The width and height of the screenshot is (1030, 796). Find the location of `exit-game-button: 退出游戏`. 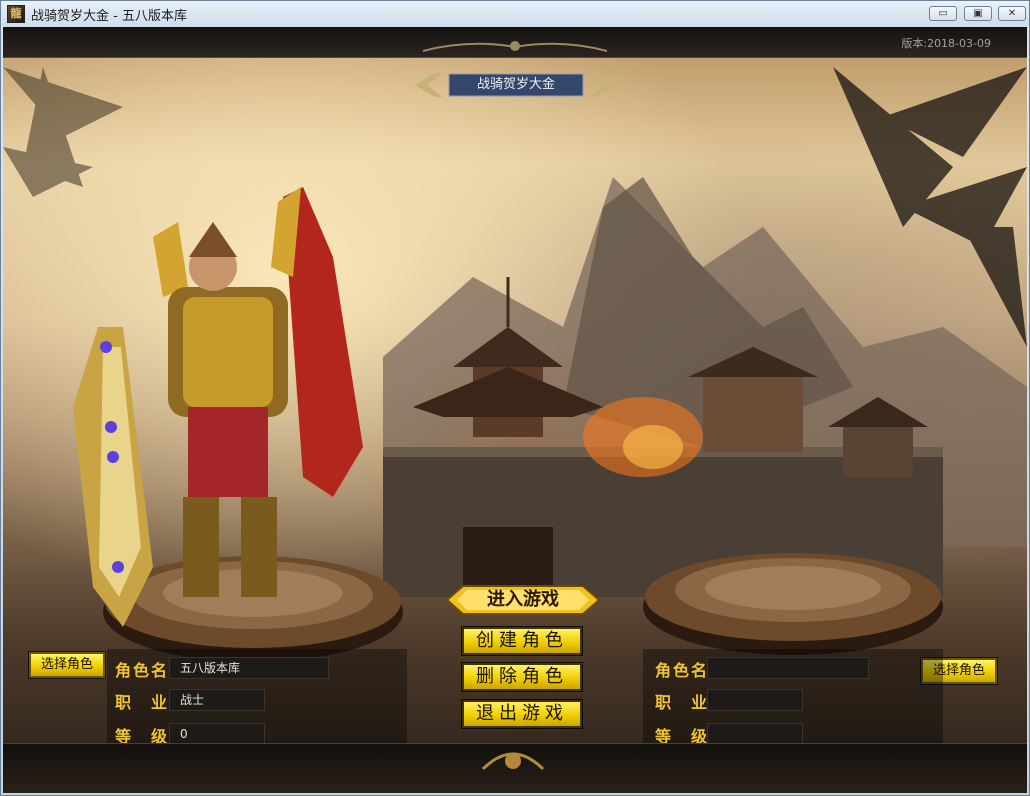

exit-game-button: 退出游戏 is located at coordinates (522, 714).